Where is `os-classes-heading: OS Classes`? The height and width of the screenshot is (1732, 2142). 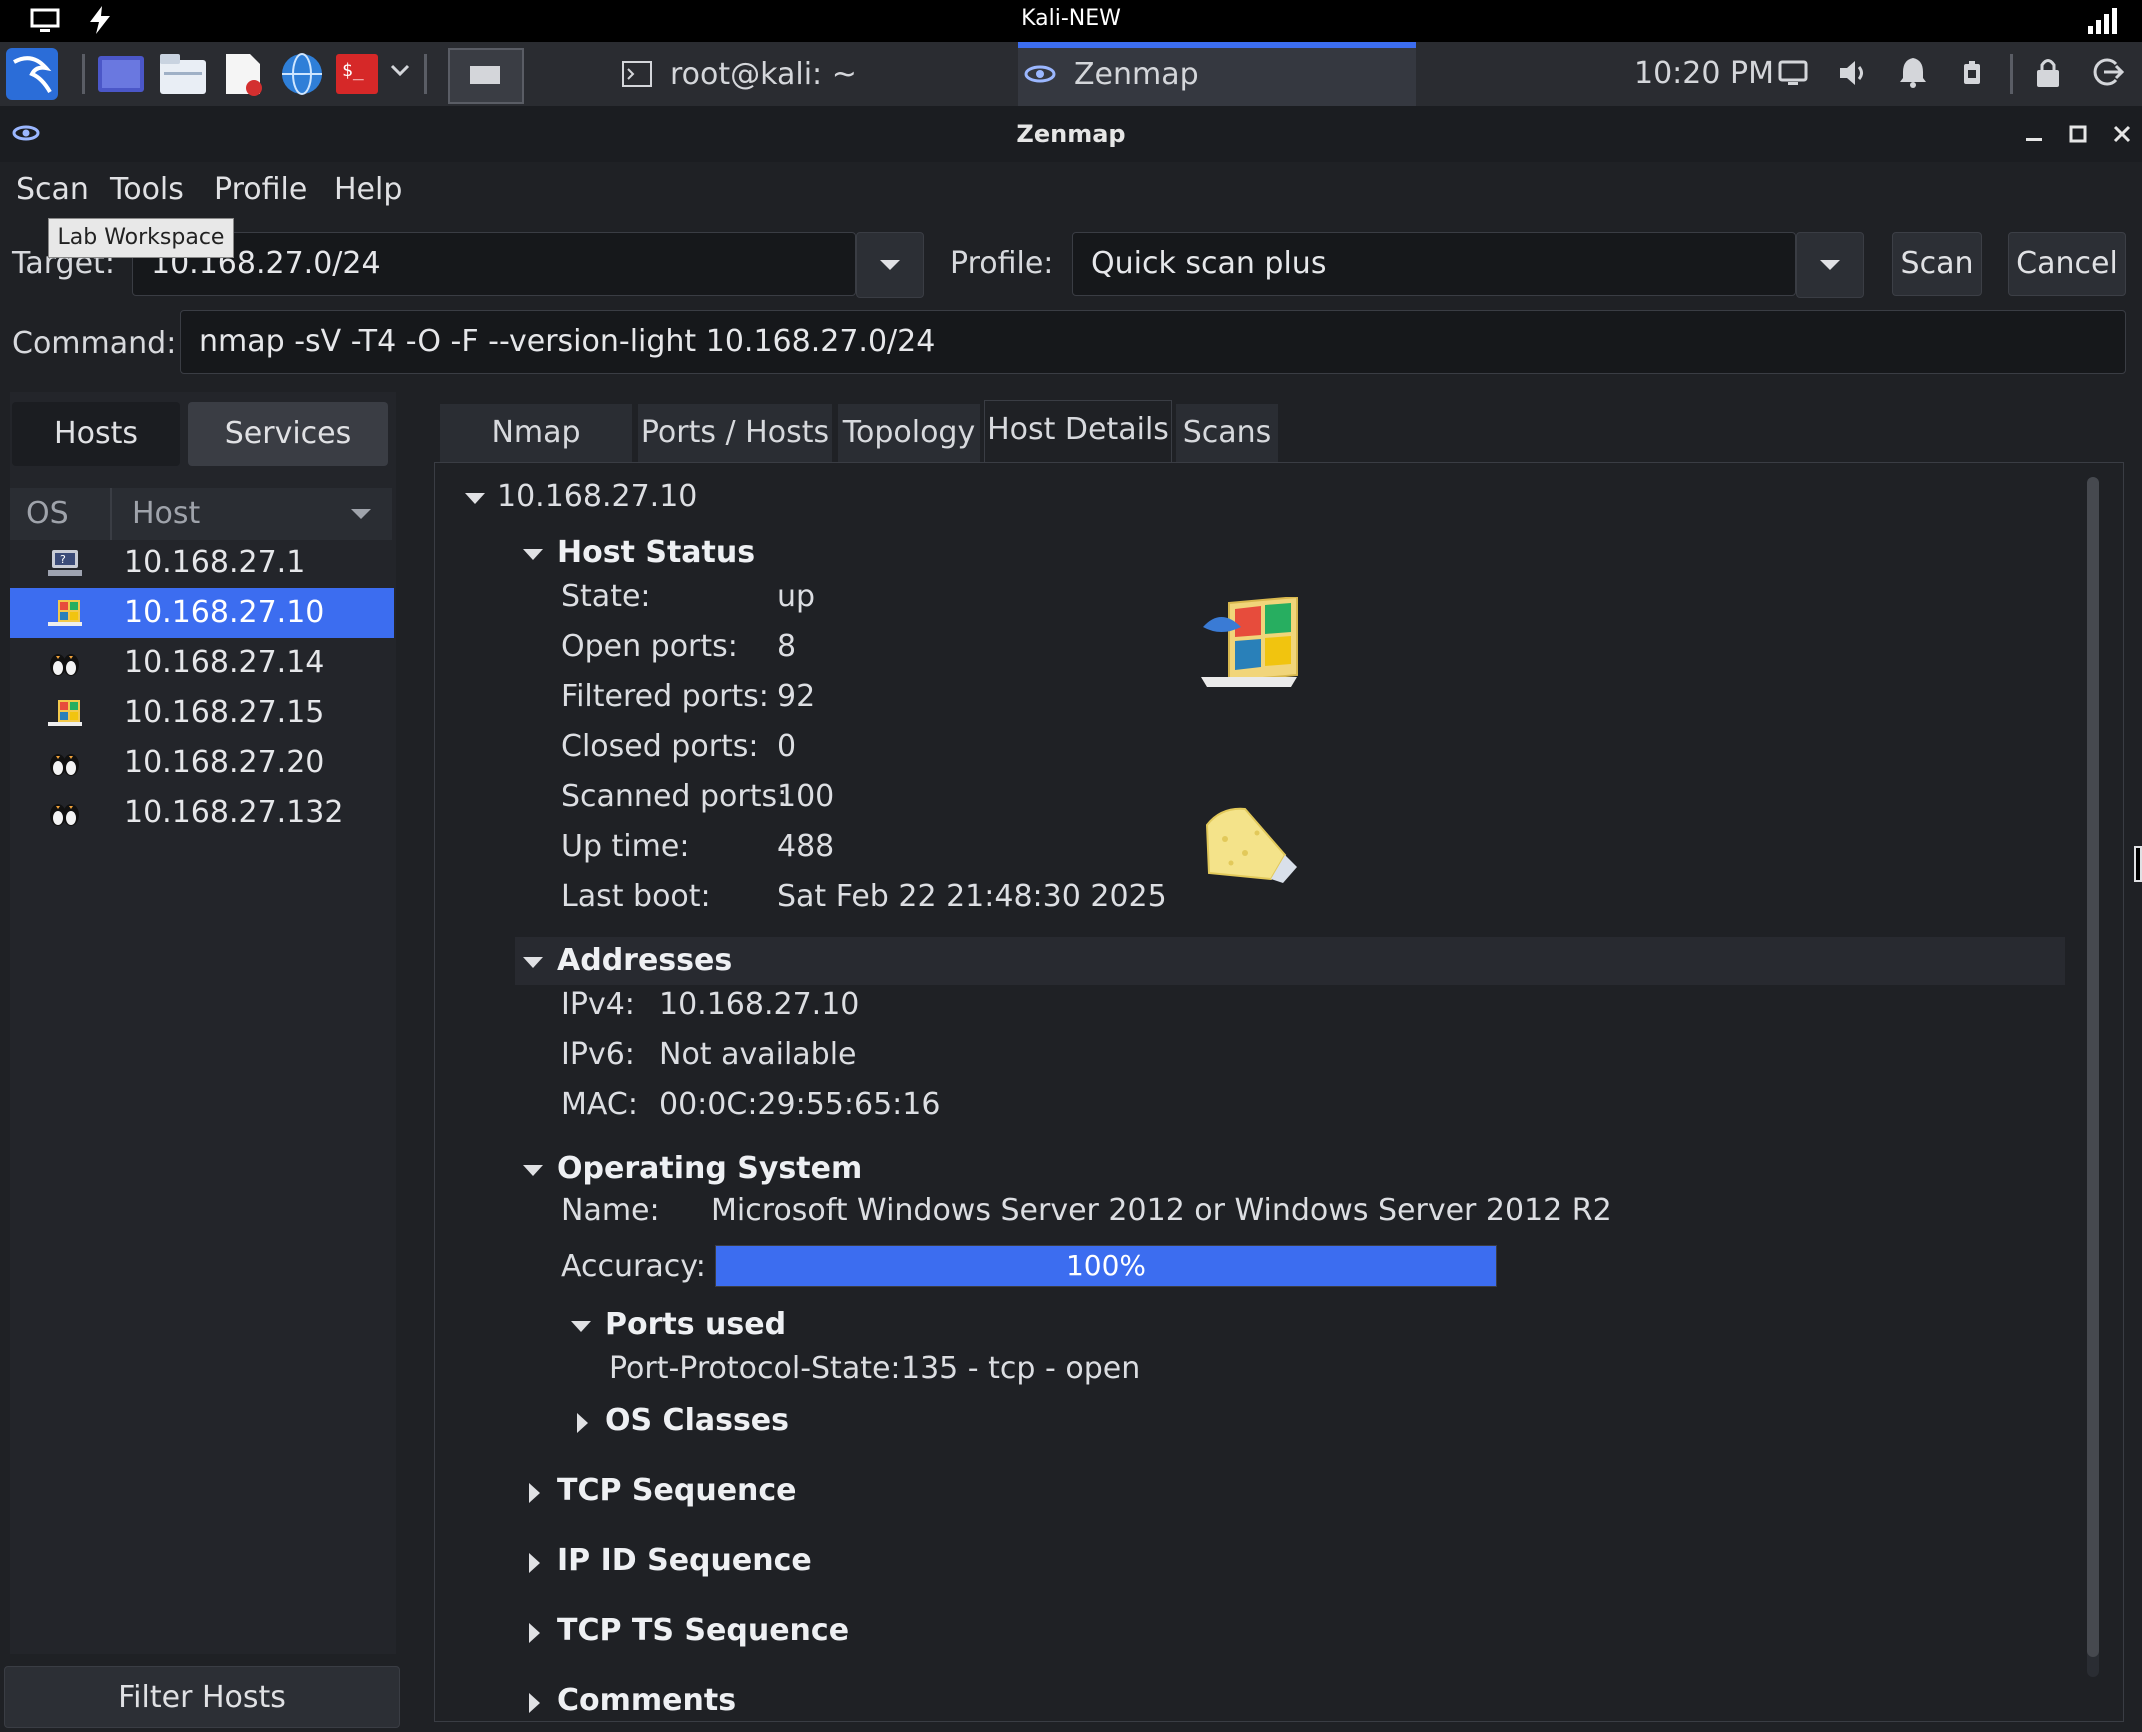
os-classes-heading: OS Classes is located at coordinates (697, 1420).